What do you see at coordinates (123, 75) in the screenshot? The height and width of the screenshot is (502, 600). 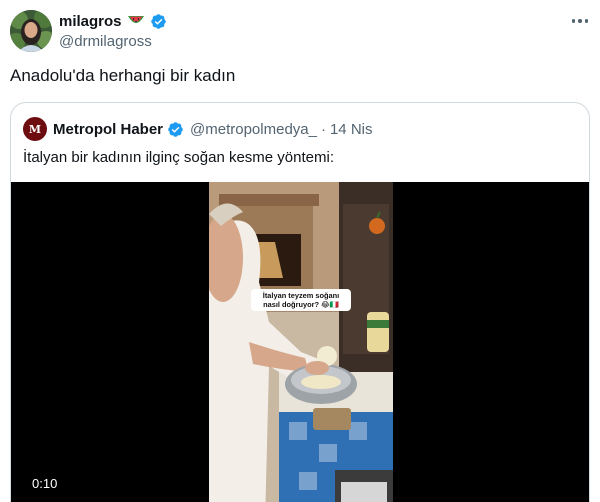 I see `tweet-text: Anadolu'da herhangi bir kadın` at bounding box center [123, 75].